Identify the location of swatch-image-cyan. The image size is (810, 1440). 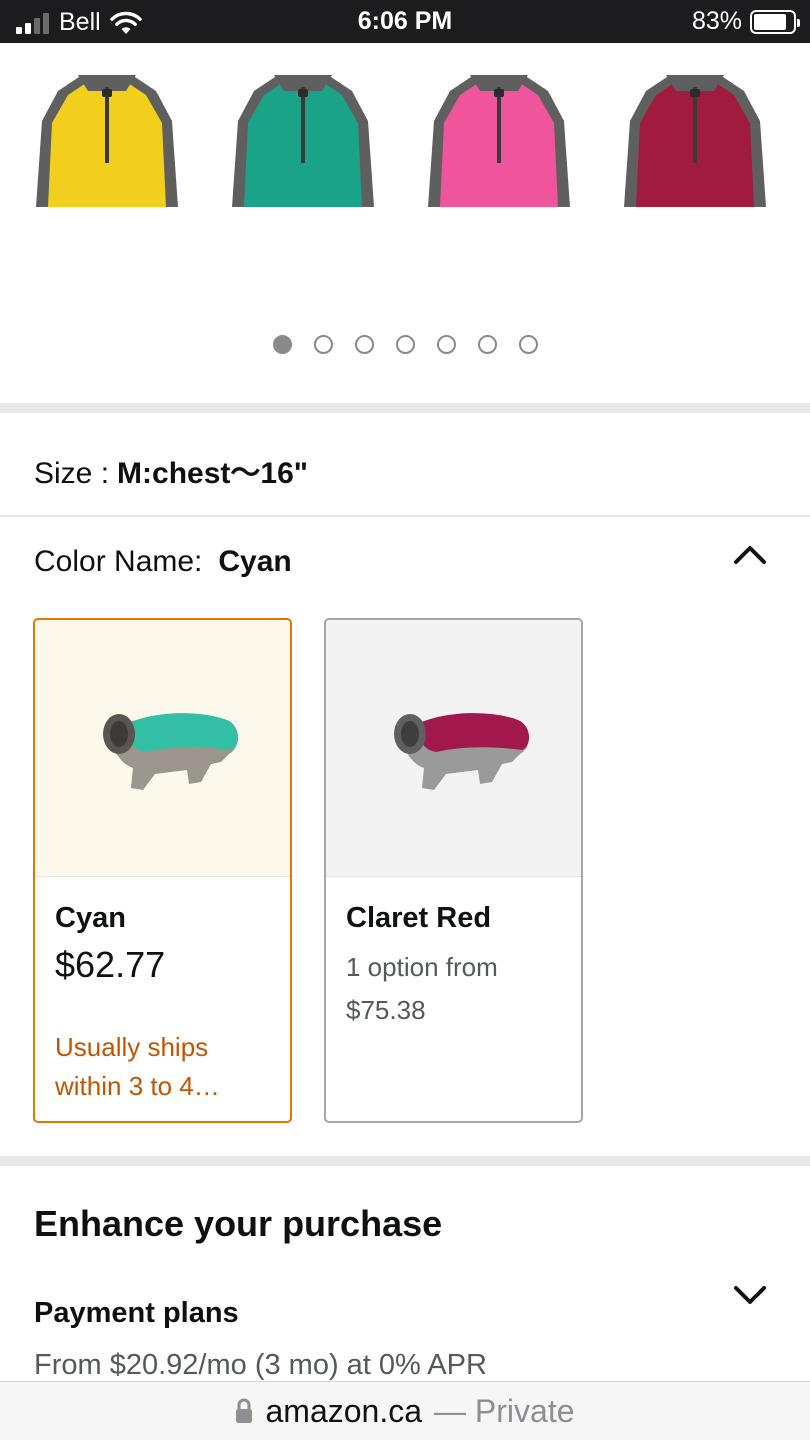
(162, 748).